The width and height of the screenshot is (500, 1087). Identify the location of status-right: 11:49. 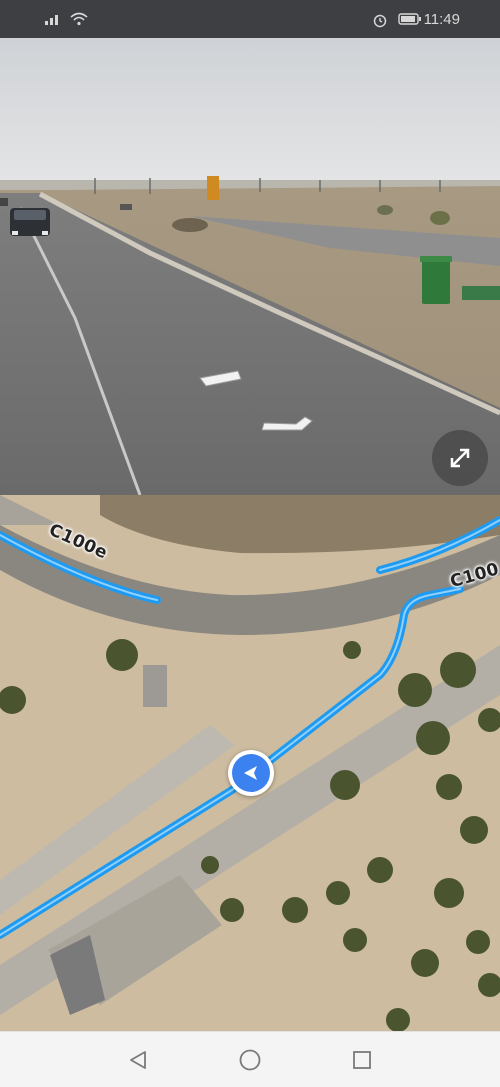
(416, 19).